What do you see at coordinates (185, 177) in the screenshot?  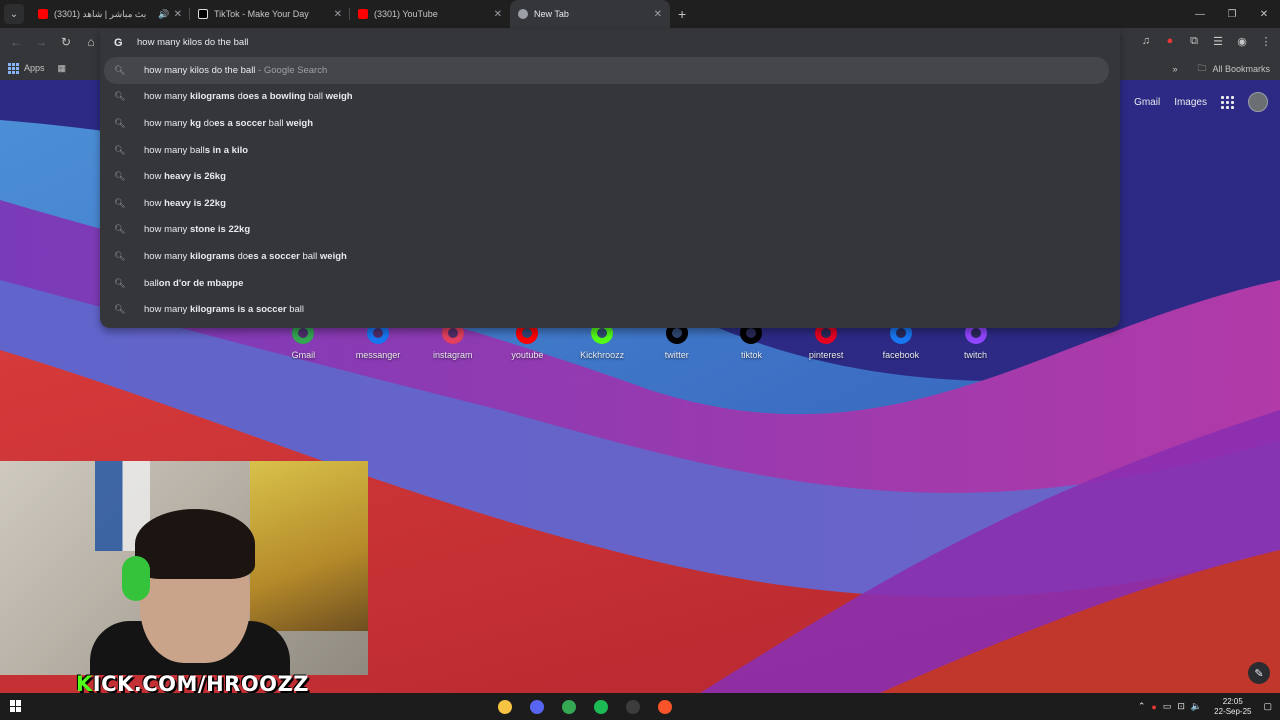 I see `suggestion-text: how heavy is 26kg` at bounding box center [185, 177].